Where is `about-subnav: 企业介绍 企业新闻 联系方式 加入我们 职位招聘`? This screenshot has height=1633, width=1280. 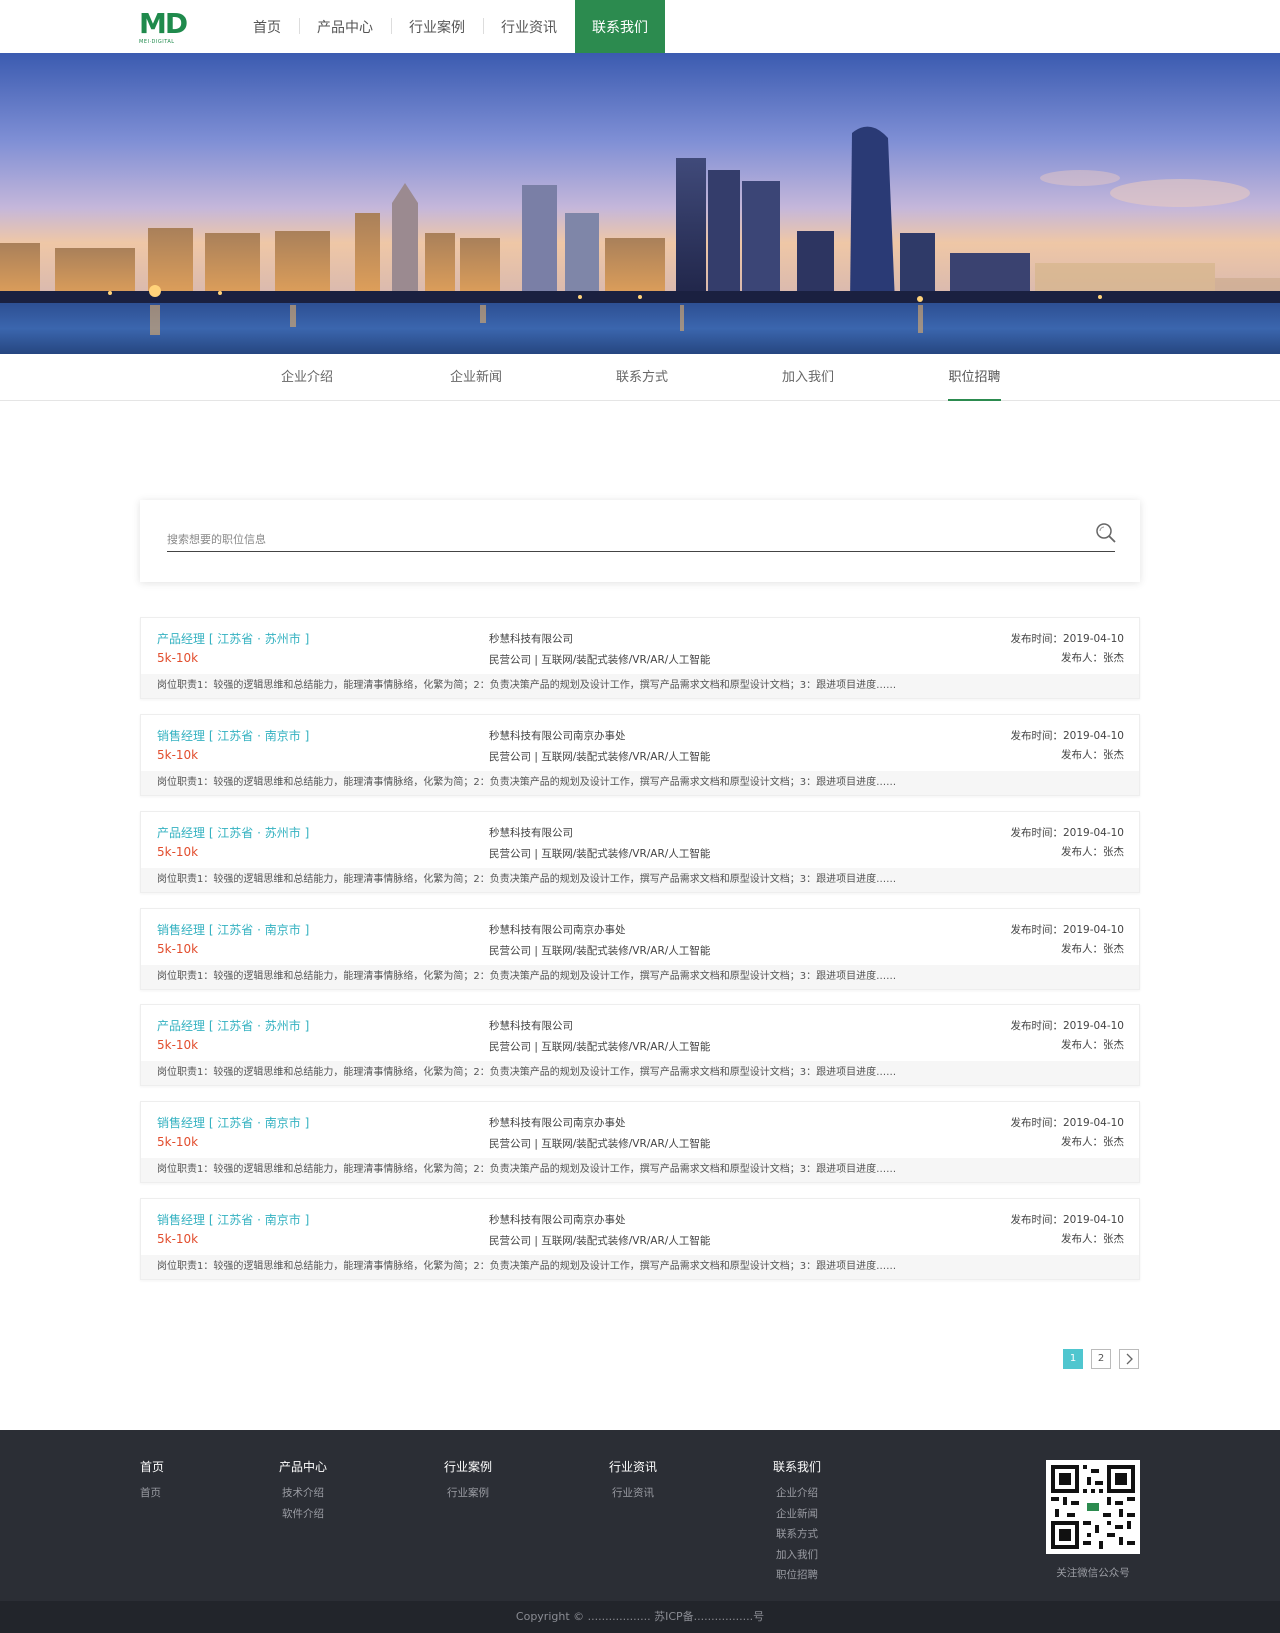
about-subnav: 企业介绍 企业新闻 联系方式 加入我们 职位招聘 is located at coordinates (640, 377).